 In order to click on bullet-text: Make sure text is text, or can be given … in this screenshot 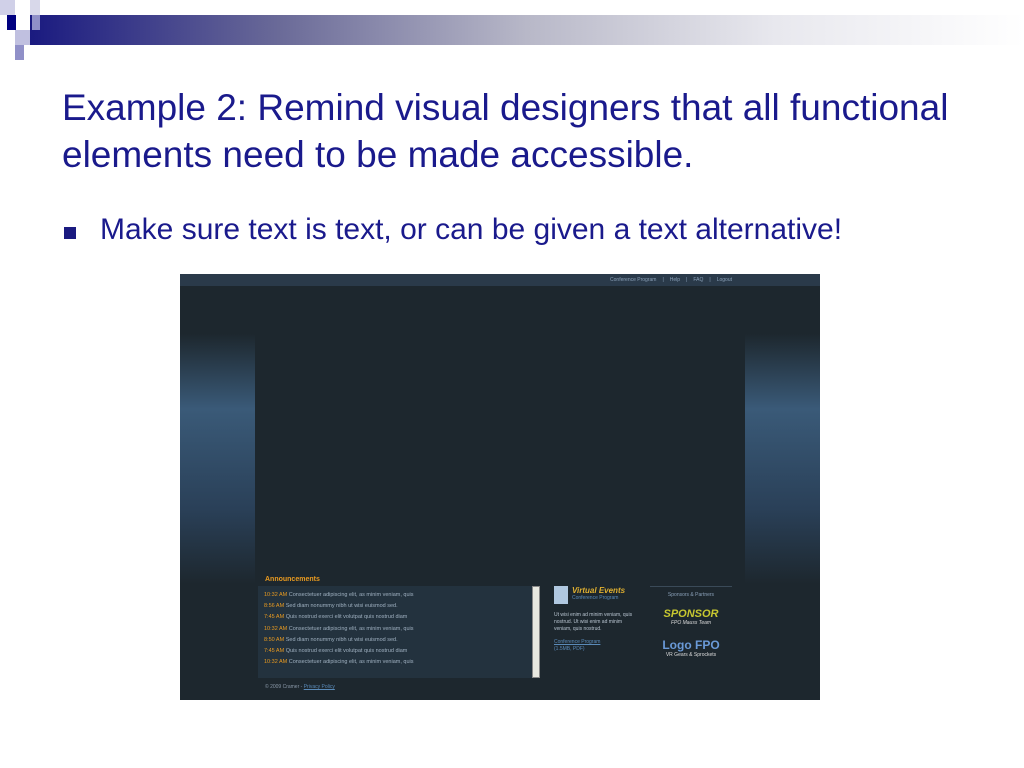, I will do `click(471, 229)`.